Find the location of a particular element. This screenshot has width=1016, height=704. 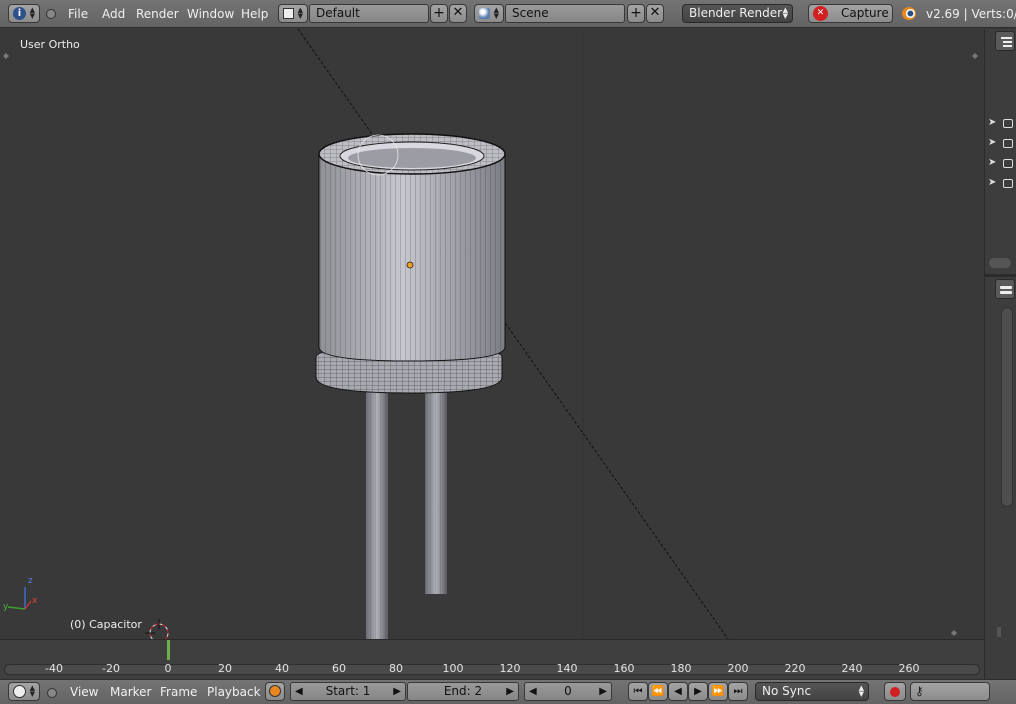

remove-scene-button: ✕ is located at coordinates (655, 13).